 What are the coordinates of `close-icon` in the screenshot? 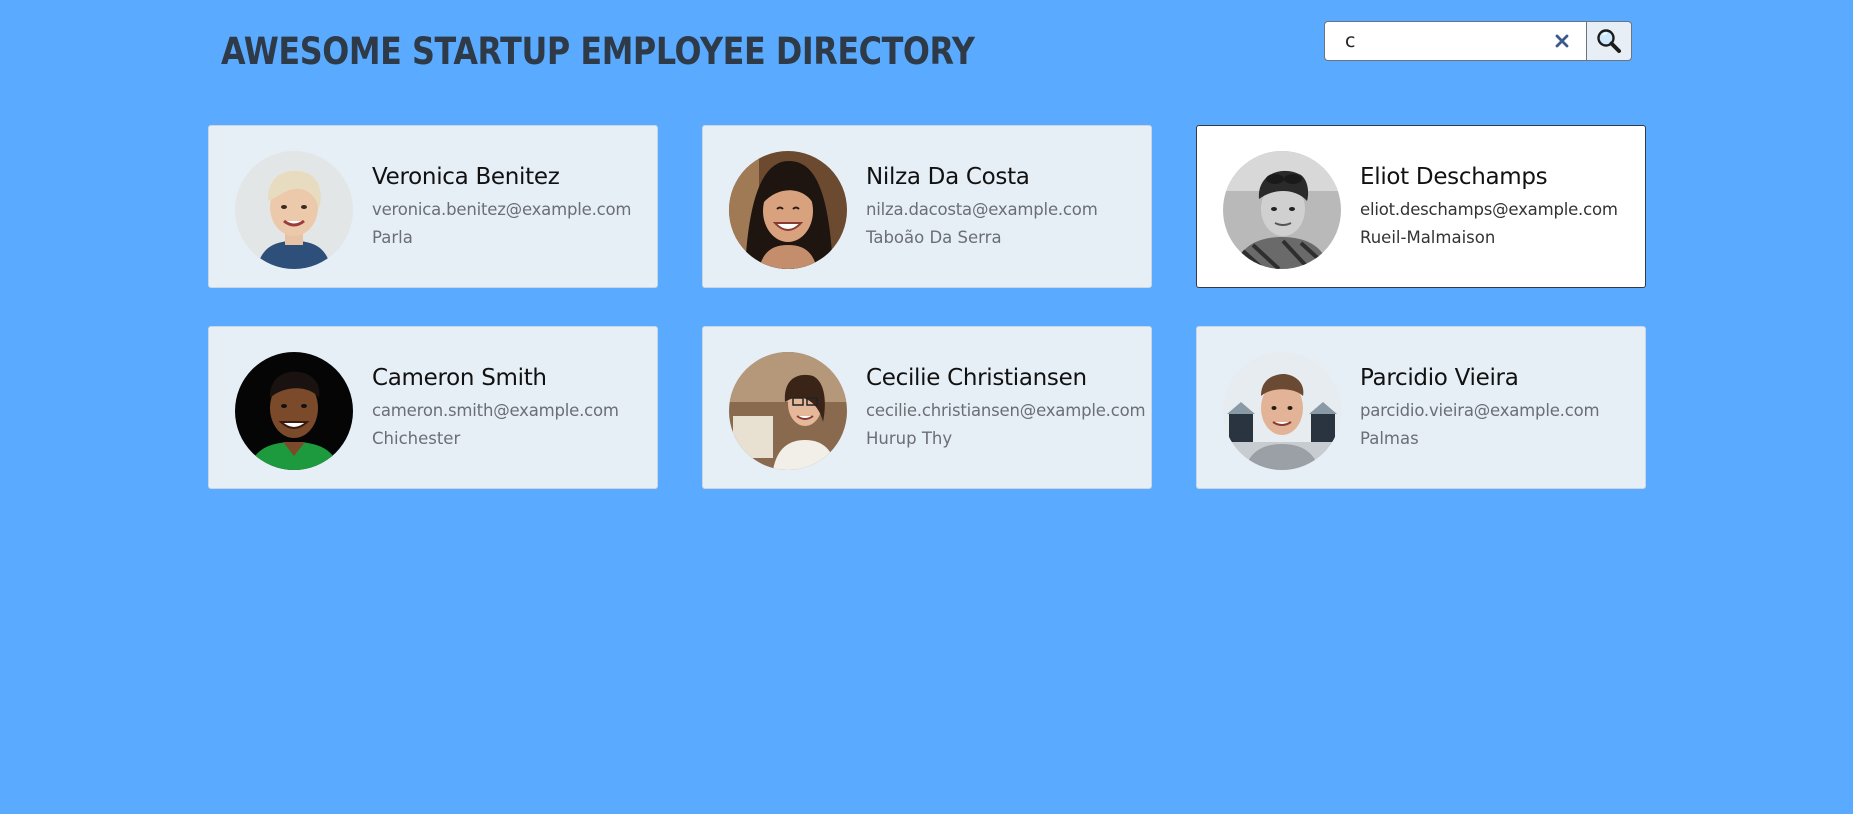 It's located at (1562, 41).